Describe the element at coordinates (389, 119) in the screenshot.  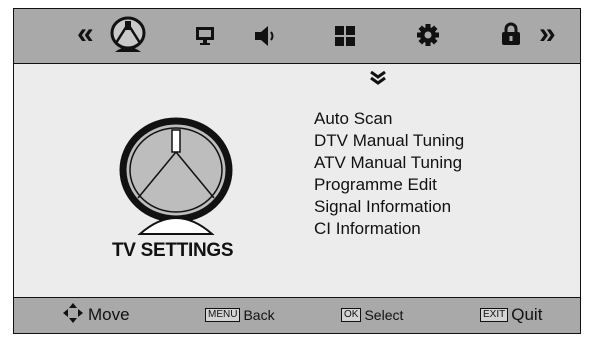
I see `menu-item-auto-scan: Auto Scan` at that location.